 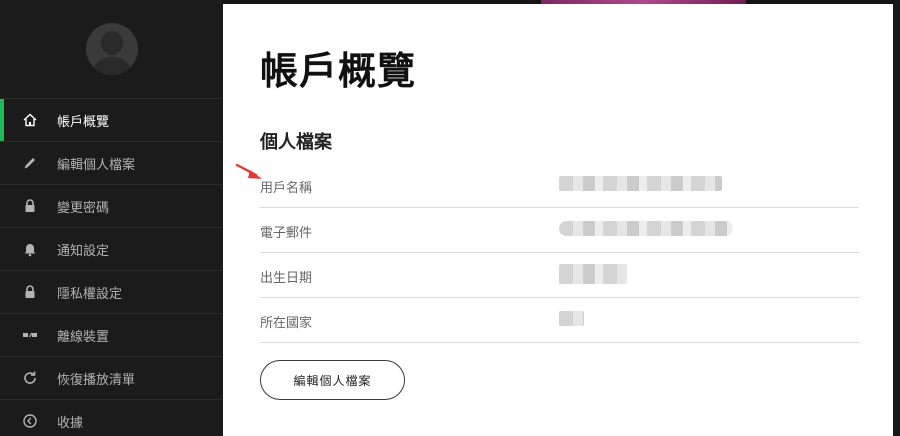 I want to click on annotation-arrow-icon, so click(x=249, y=171).